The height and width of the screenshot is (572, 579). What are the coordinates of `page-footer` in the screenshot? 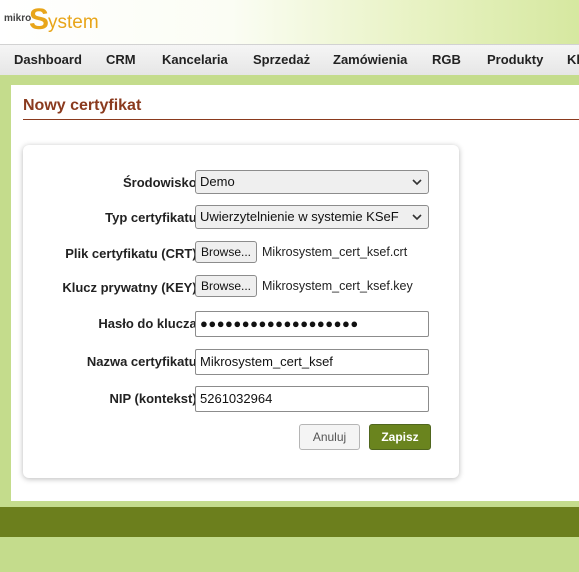 It's located at (289, 522).